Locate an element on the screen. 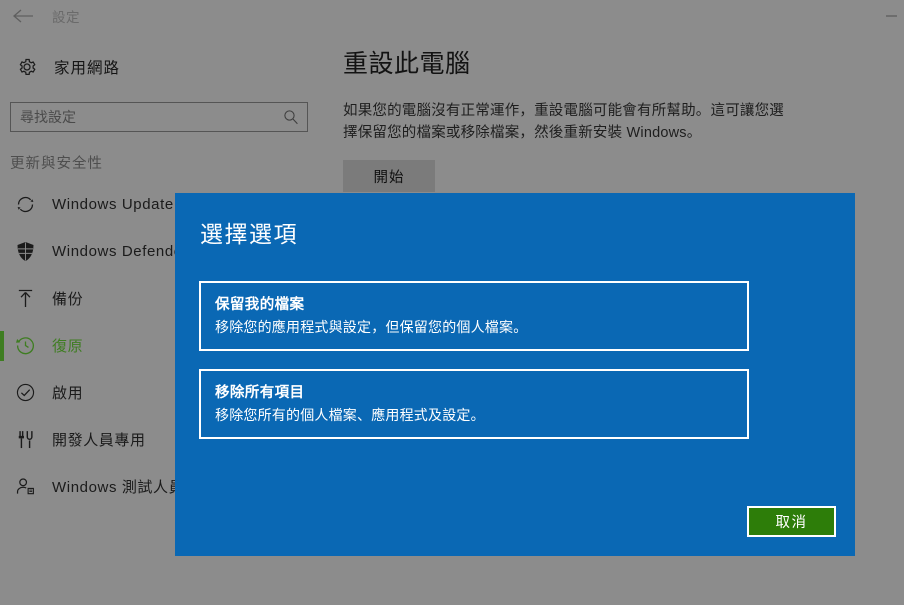 This screenshot has height=605, width=904. sidebar-item-label: Windows Update is located at coordinates (113, 204).